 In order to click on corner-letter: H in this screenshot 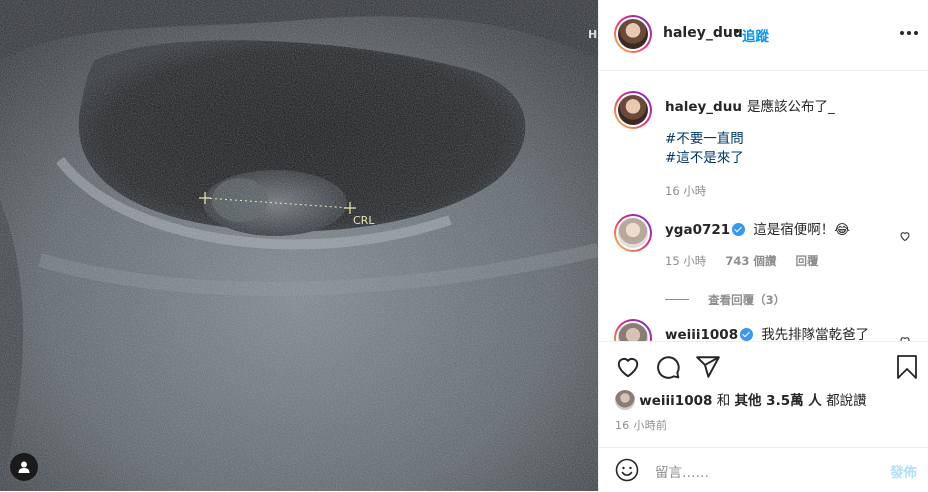, I will do `click(592, 34)`.